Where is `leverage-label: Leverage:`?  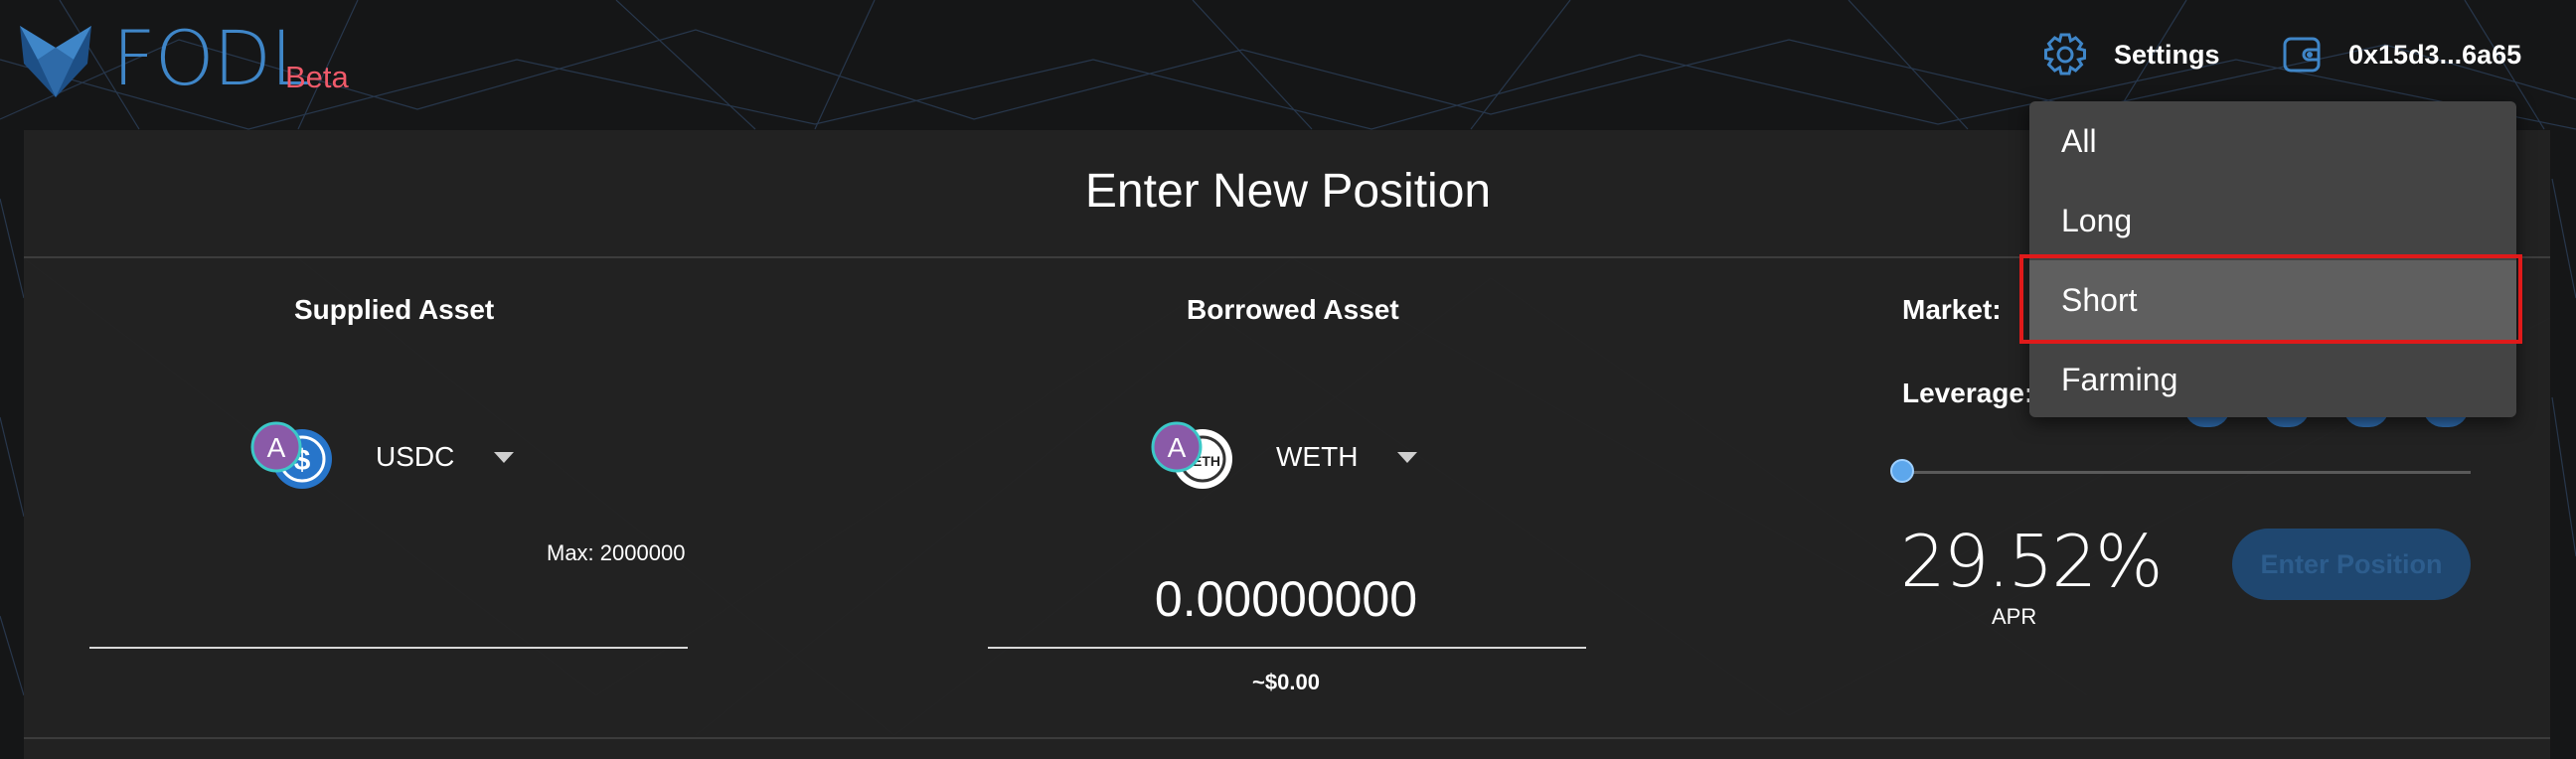 leverage-label: Leverage: is located at coordinates (1968, 393).